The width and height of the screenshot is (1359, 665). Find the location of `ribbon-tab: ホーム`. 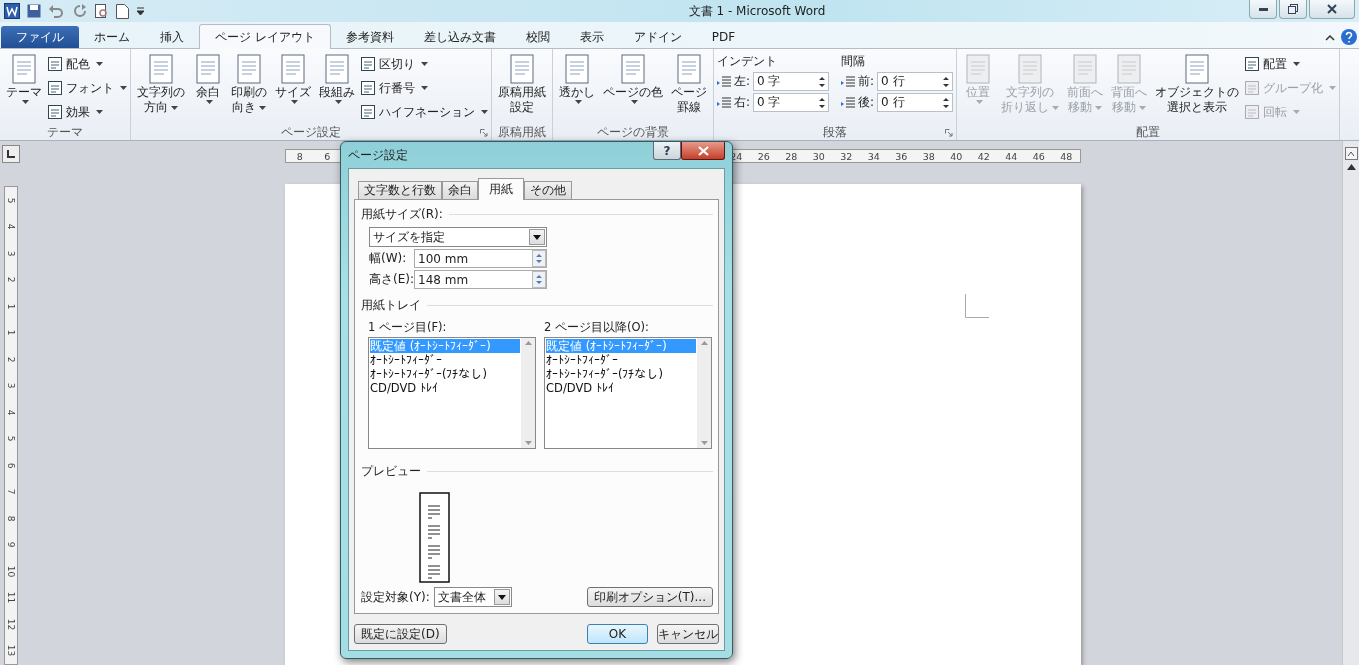

ribbon-tab: ホーム is located at coordinates (112, 37).